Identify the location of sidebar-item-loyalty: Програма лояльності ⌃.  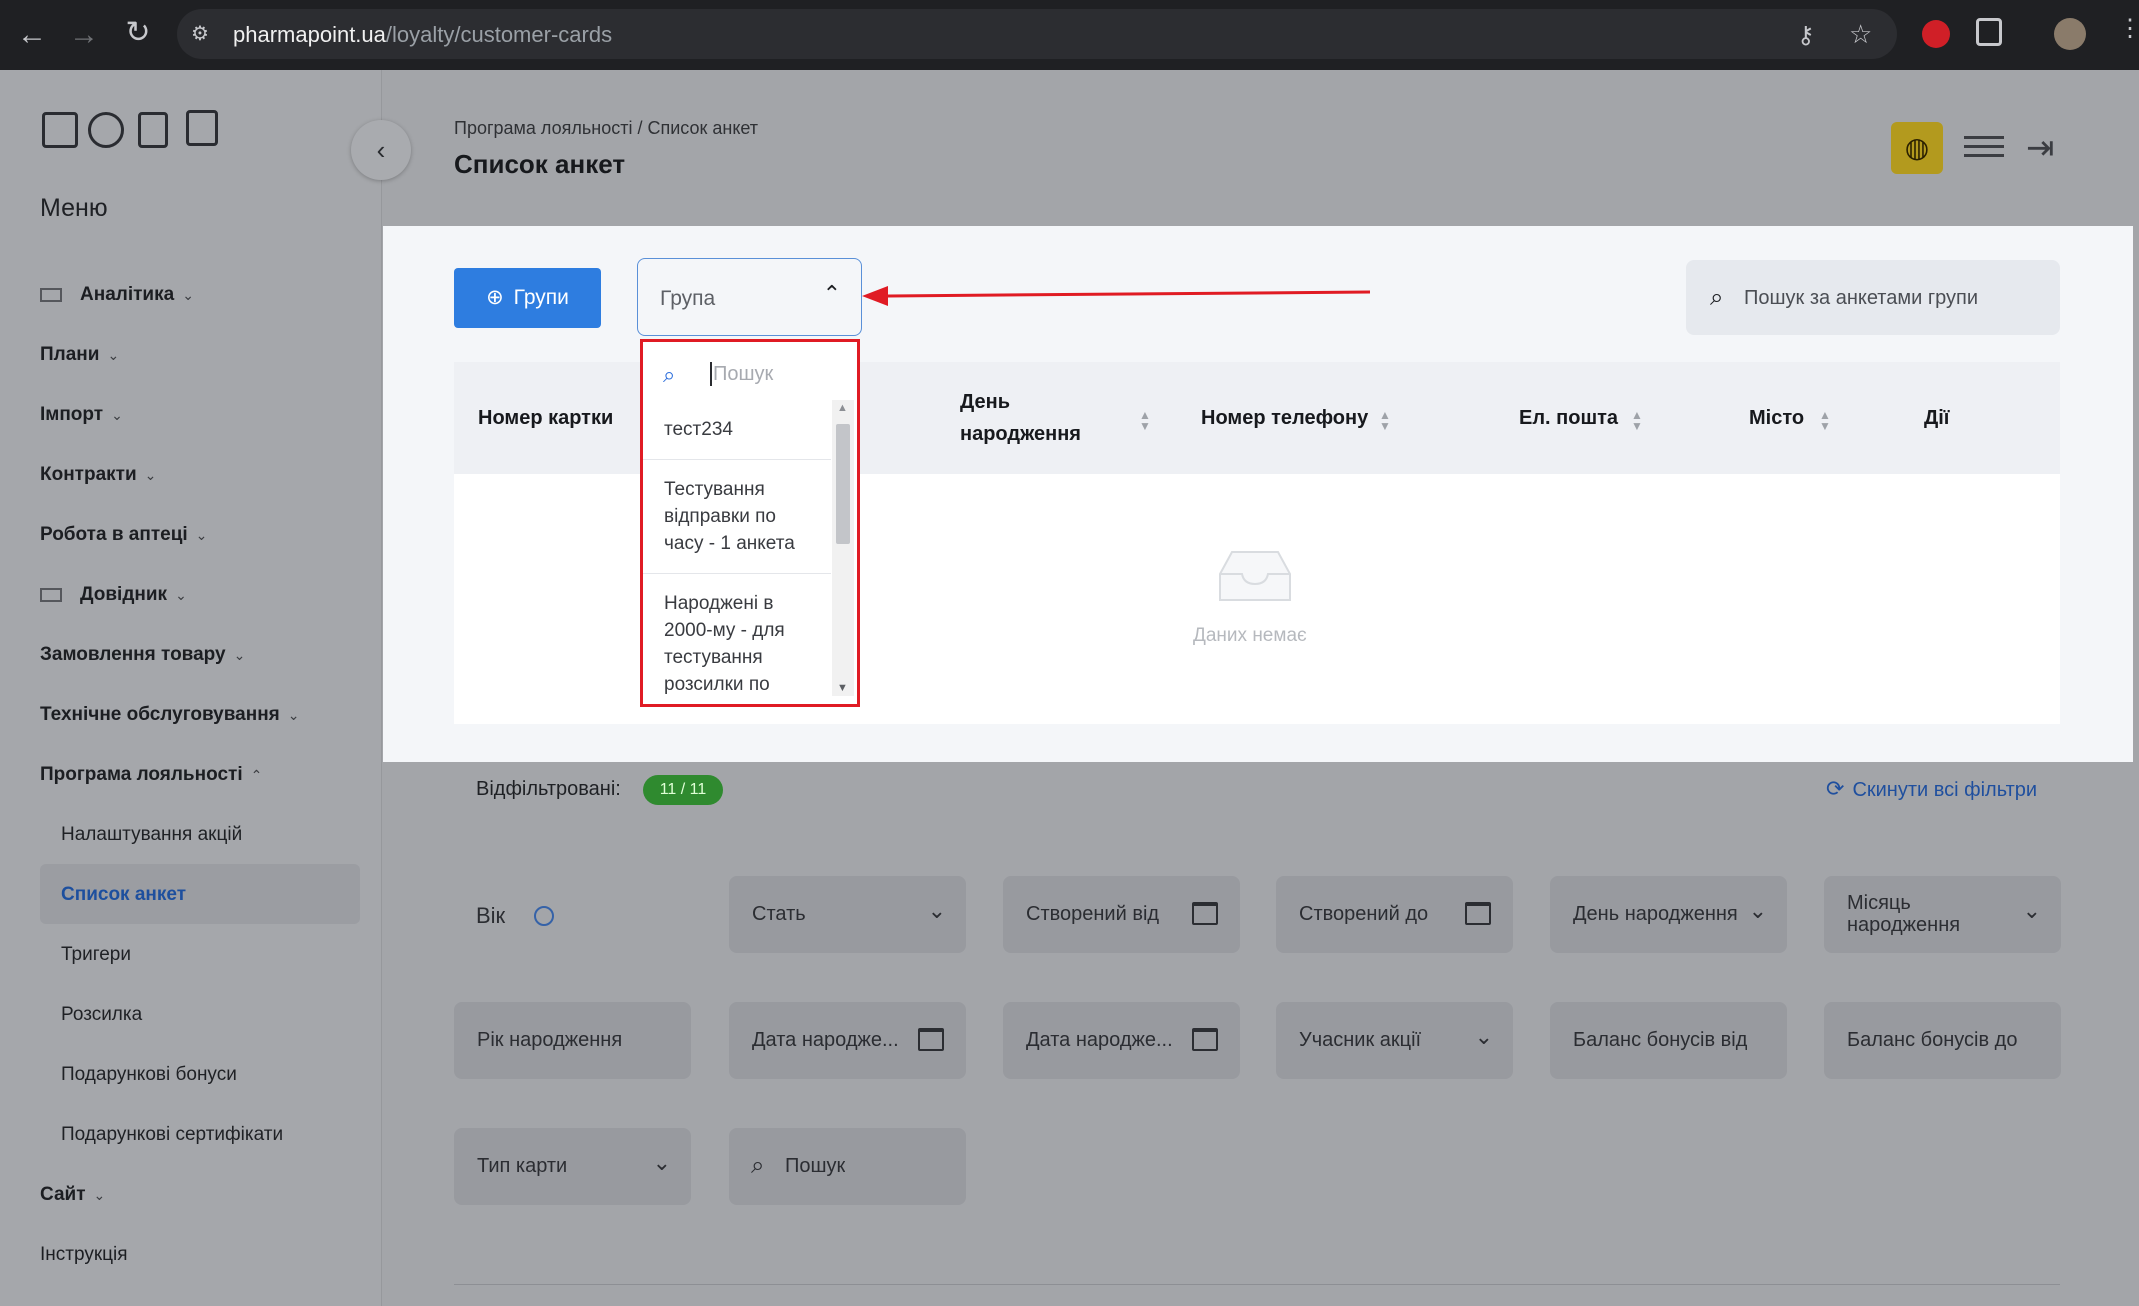
(151, 775).